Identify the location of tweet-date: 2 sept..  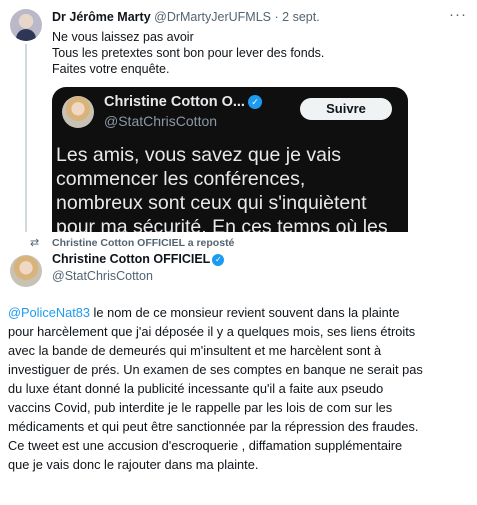
(301, 17).